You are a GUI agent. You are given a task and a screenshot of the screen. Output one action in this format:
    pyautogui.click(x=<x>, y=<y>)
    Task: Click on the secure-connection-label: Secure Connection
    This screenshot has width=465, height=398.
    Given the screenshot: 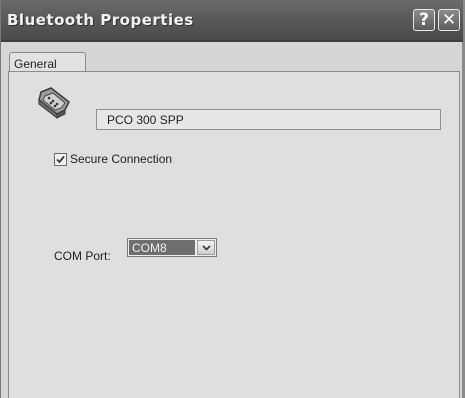 What is the action you would take?
    pyautogui.click(x=121, y=159)
    